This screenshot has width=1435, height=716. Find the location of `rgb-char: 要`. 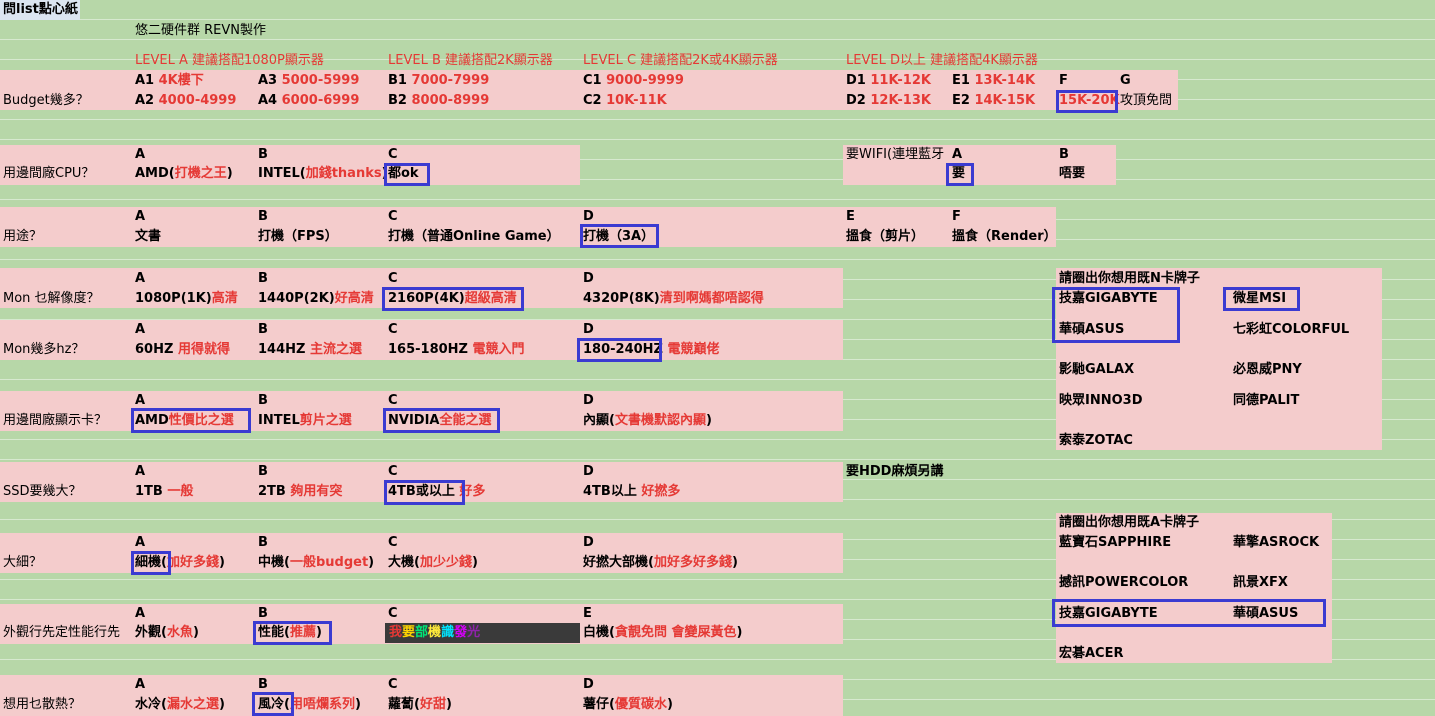

rgb-char: 要 is located at coordinates (409, 632).